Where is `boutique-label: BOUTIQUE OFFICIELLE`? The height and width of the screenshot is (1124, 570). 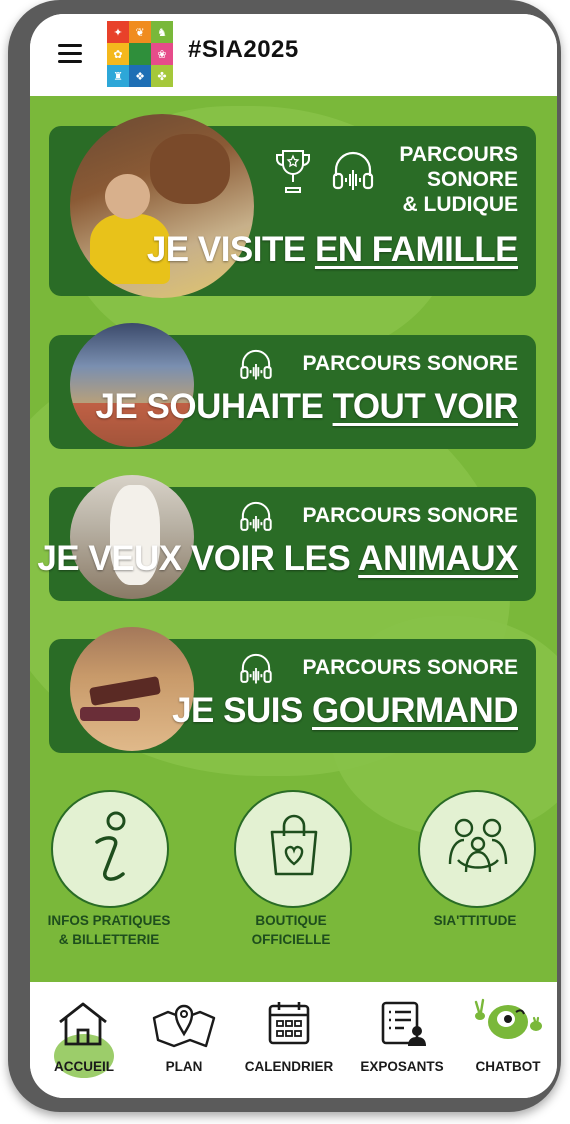 boutique-label: BOUTIQUE OFFICIELLE is located at coordinates (291, 930).